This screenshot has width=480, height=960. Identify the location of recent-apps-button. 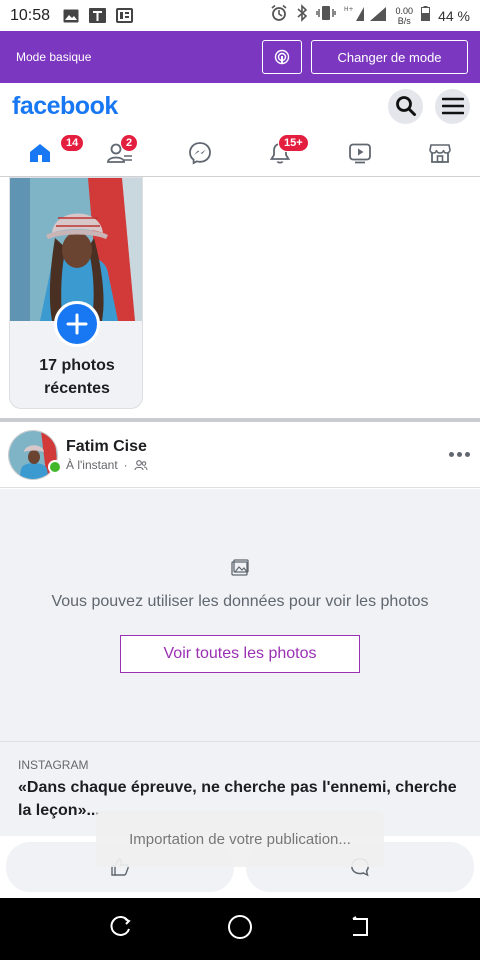
(120, 929).